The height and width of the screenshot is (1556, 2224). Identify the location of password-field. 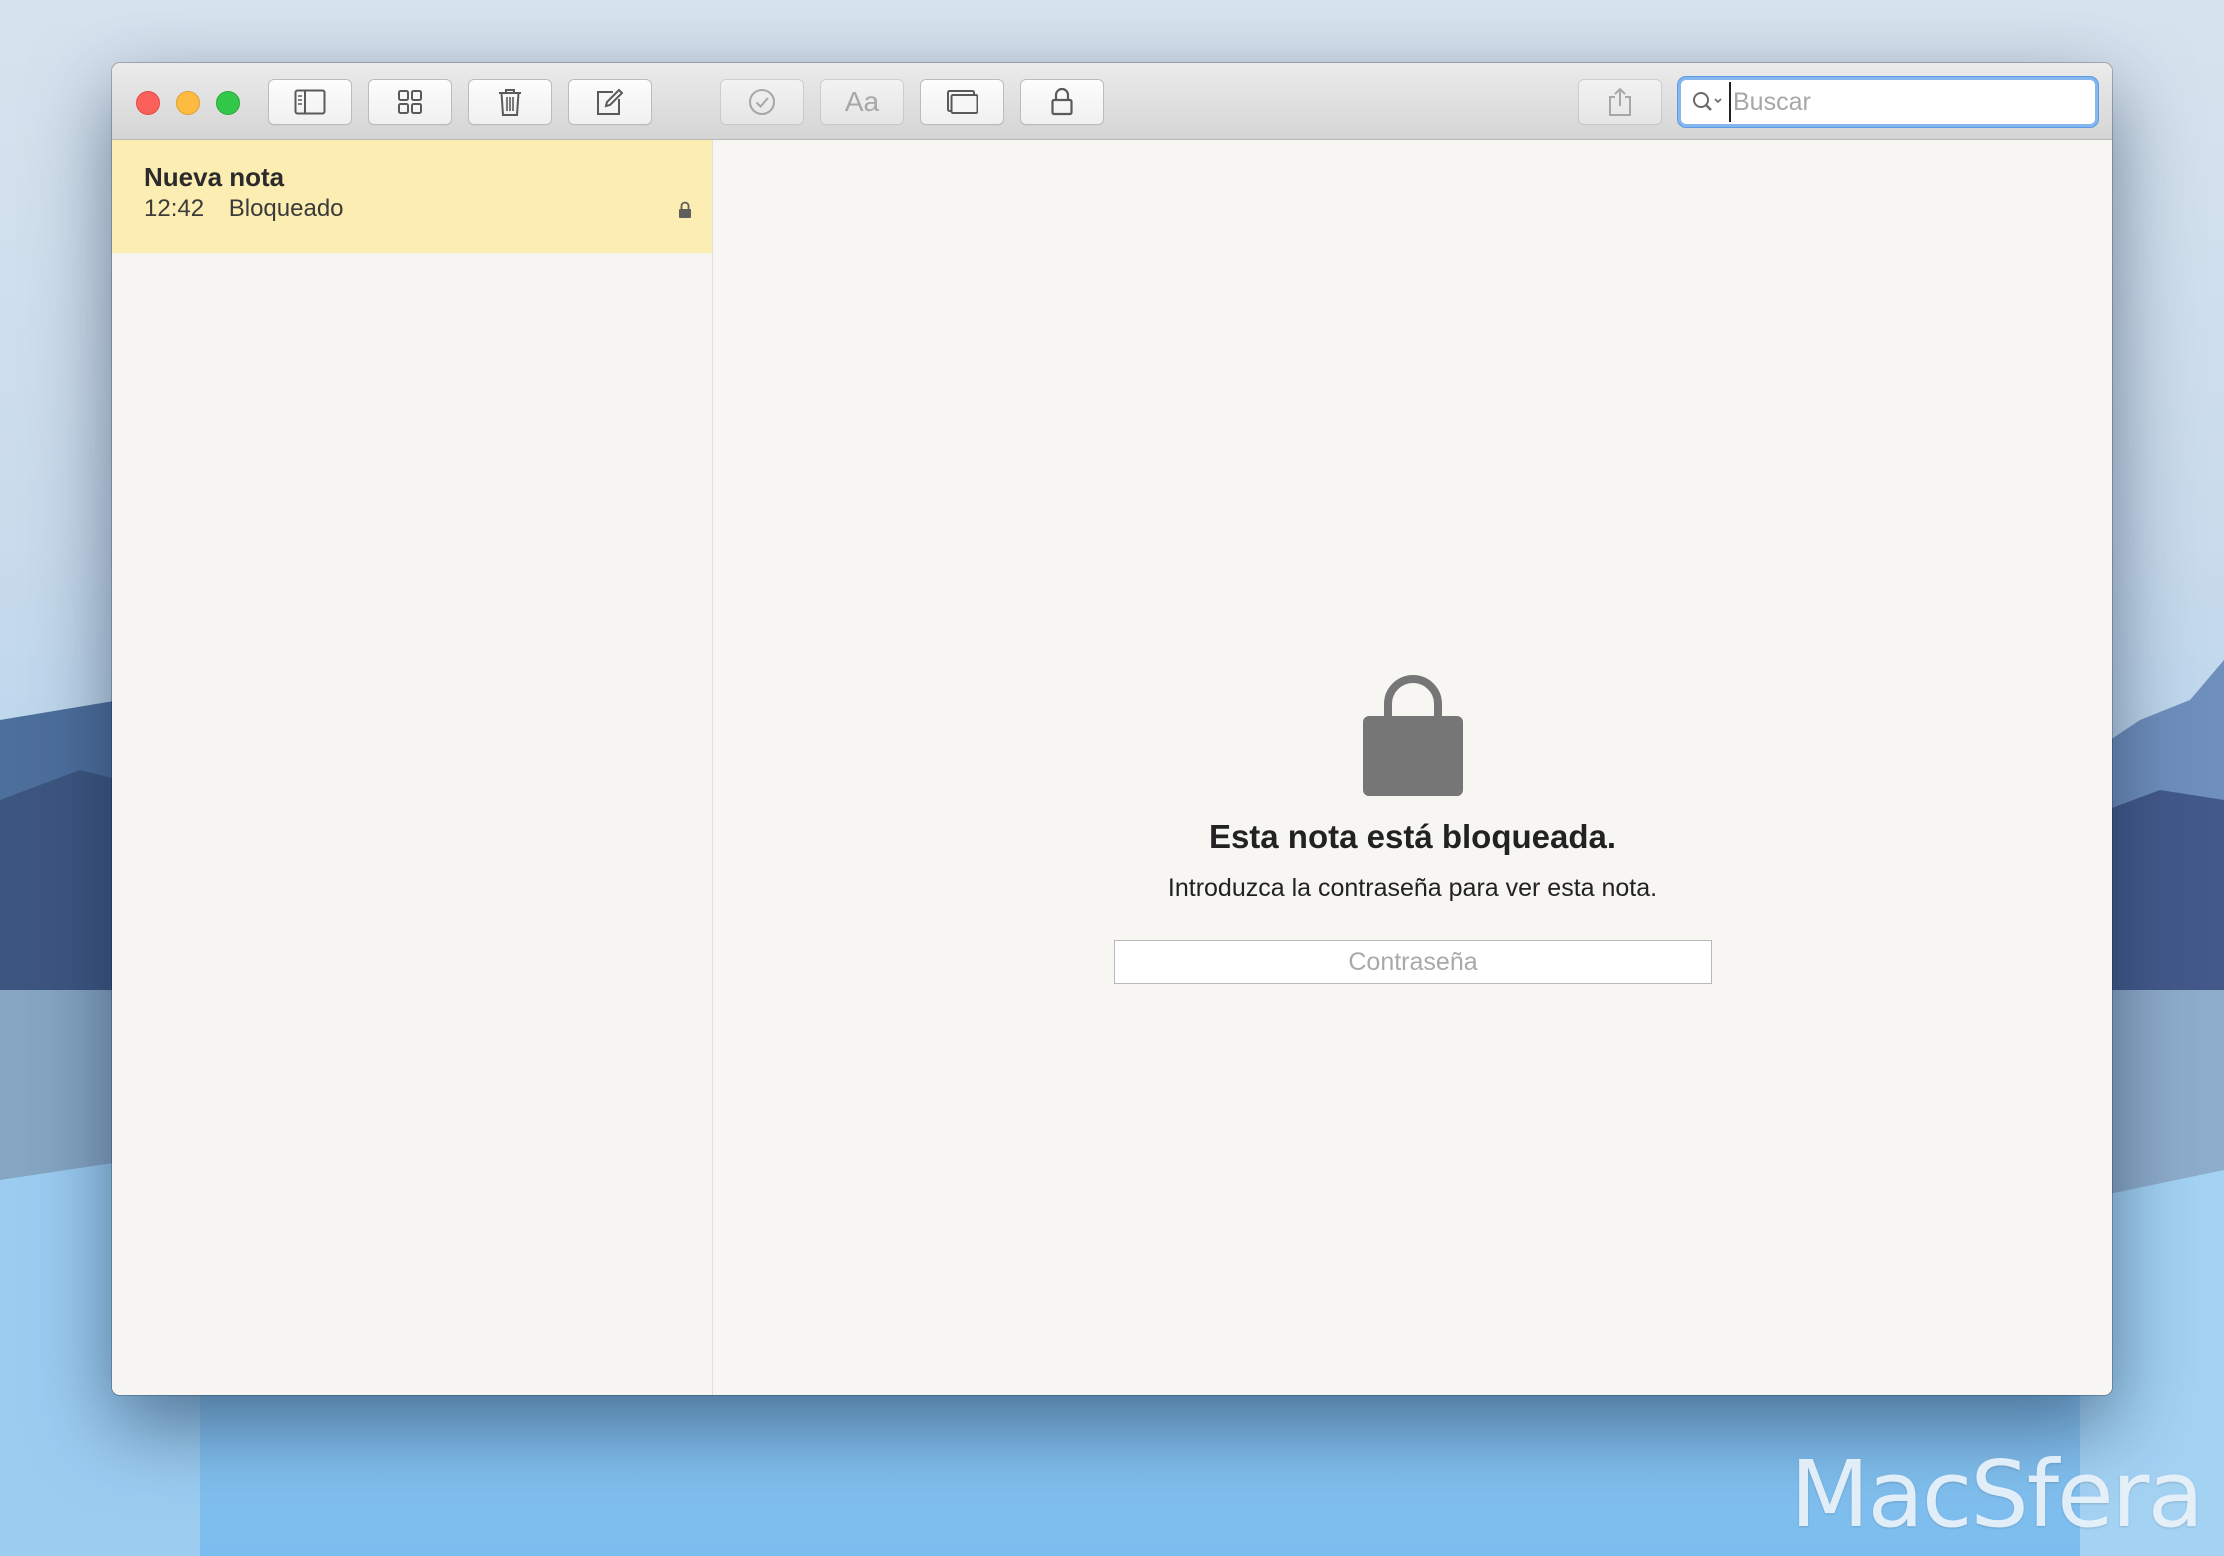
(1413, 962).